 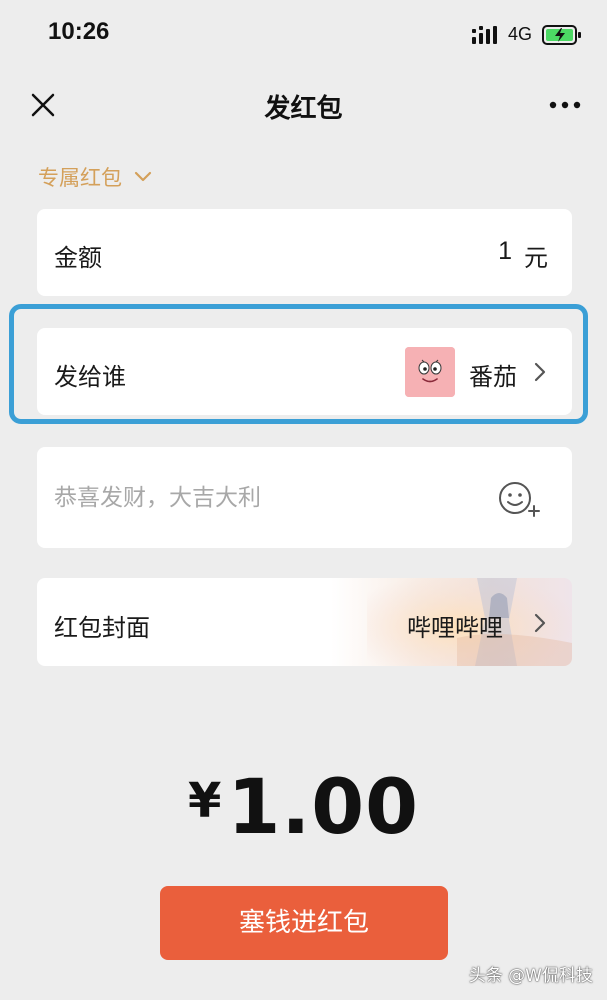 What do you see at coordinates (303, 35) in the screenshot?
I see `status-bar: 10:26 4G` at bounding box center [303, 35].